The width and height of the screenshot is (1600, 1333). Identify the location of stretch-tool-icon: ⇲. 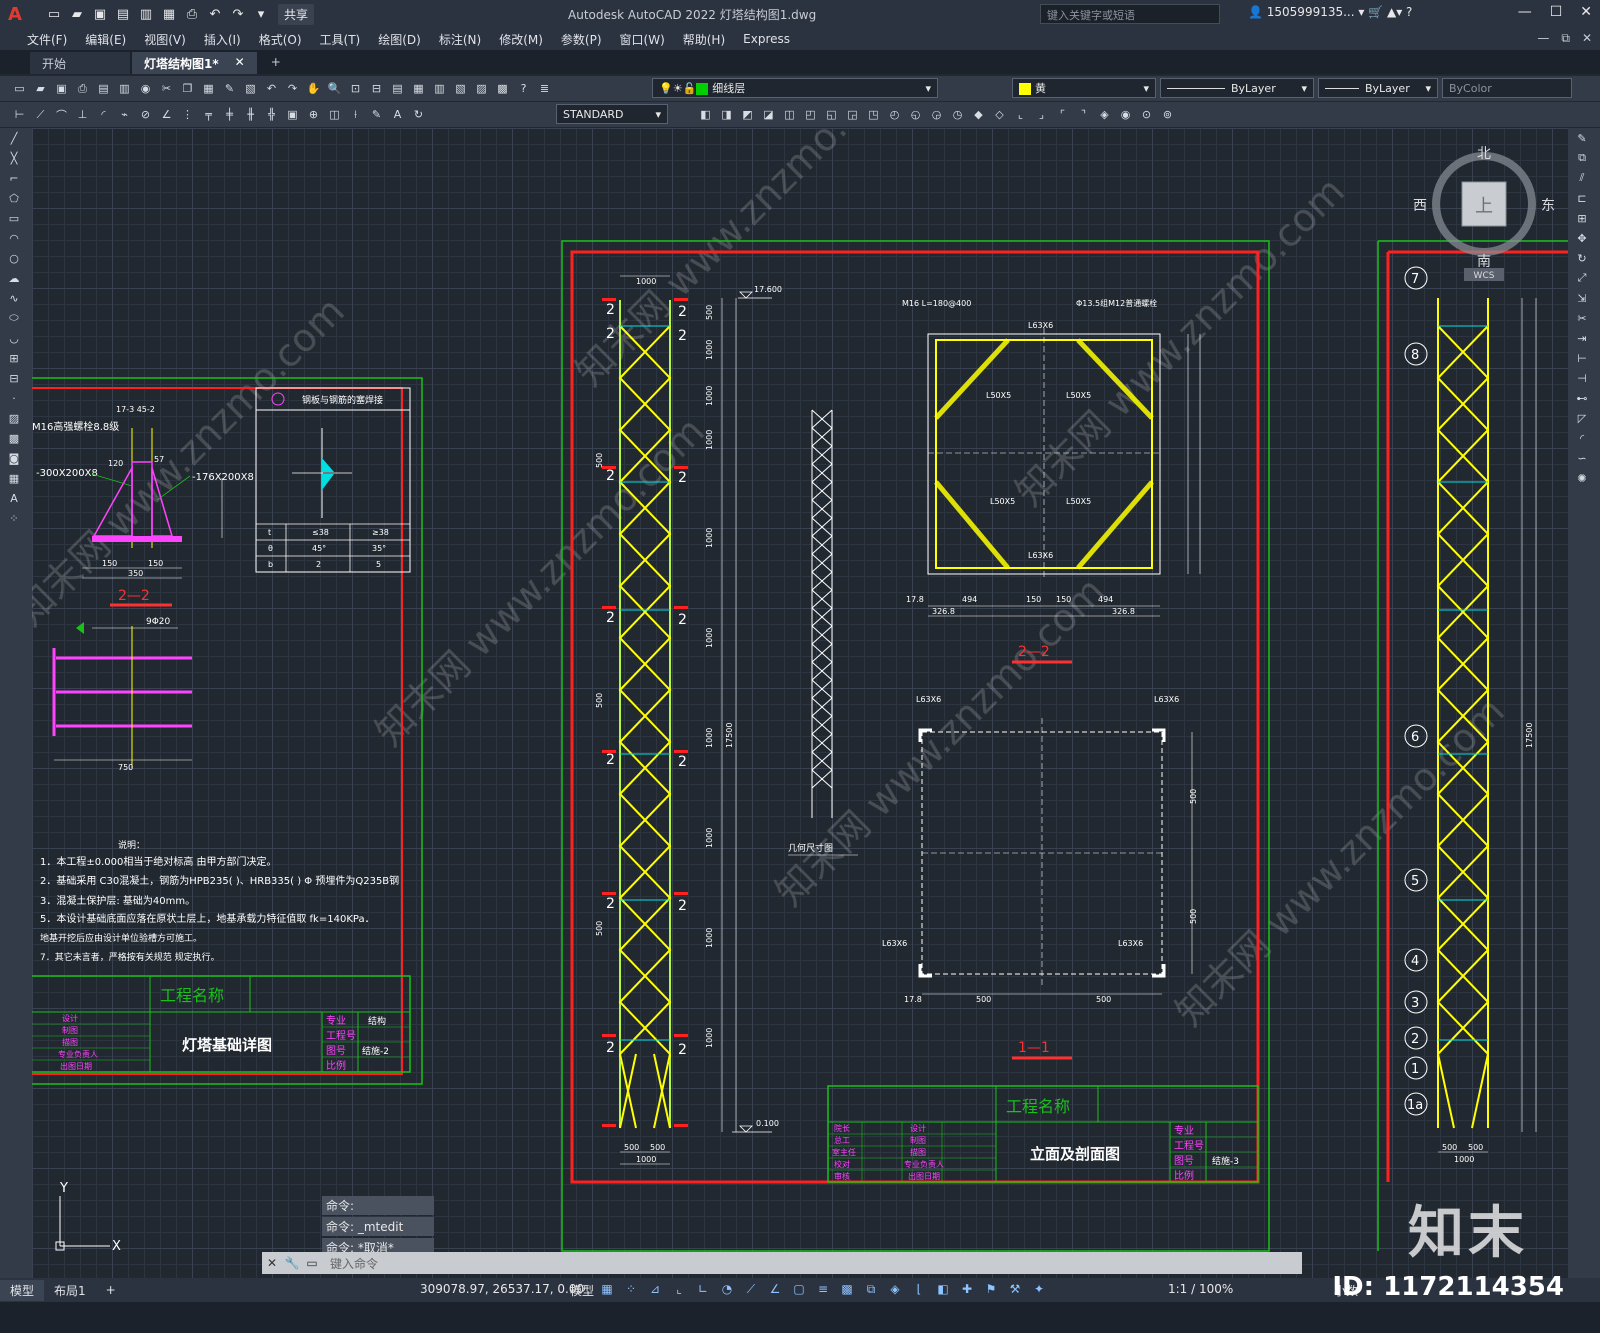
(1582, 298).